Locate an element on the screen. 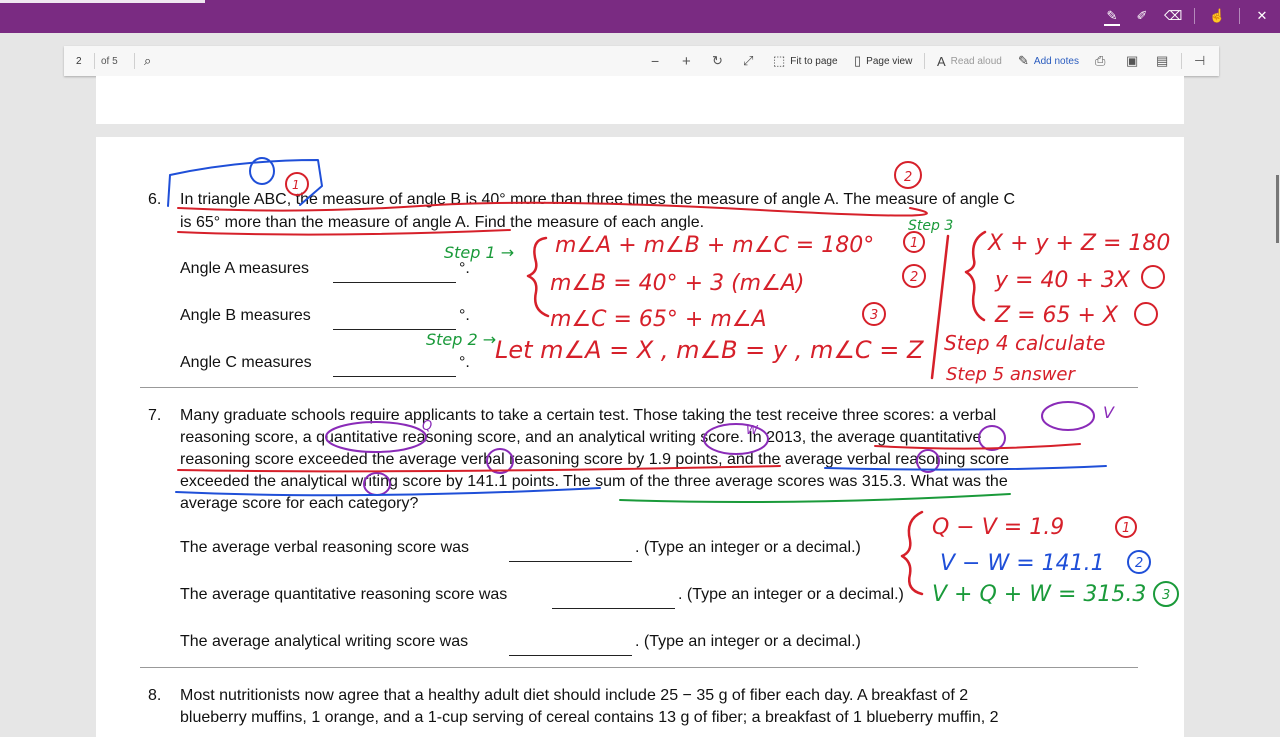 The image size is (1280, 737). problem-7-number: 7. is located at coordinates (155, 415).